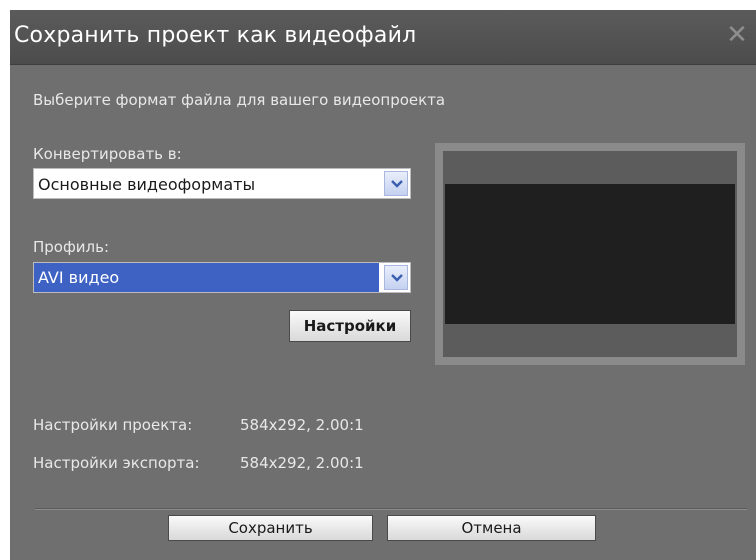 The image size is (756, 560). What do you see at coordinates (206, 277) in the screenshot?
I see `profile-value: AVI видео` at bounding box center [206, 277].